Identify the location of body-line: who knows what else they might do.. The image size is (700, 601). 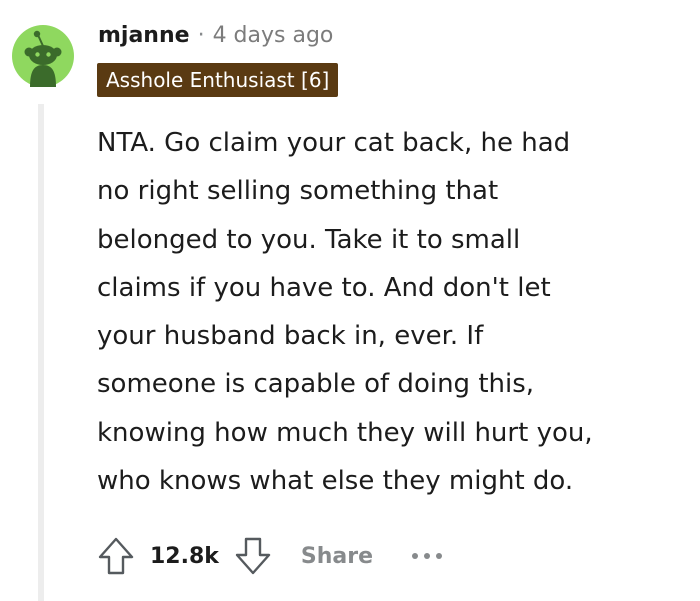
(335, 481).